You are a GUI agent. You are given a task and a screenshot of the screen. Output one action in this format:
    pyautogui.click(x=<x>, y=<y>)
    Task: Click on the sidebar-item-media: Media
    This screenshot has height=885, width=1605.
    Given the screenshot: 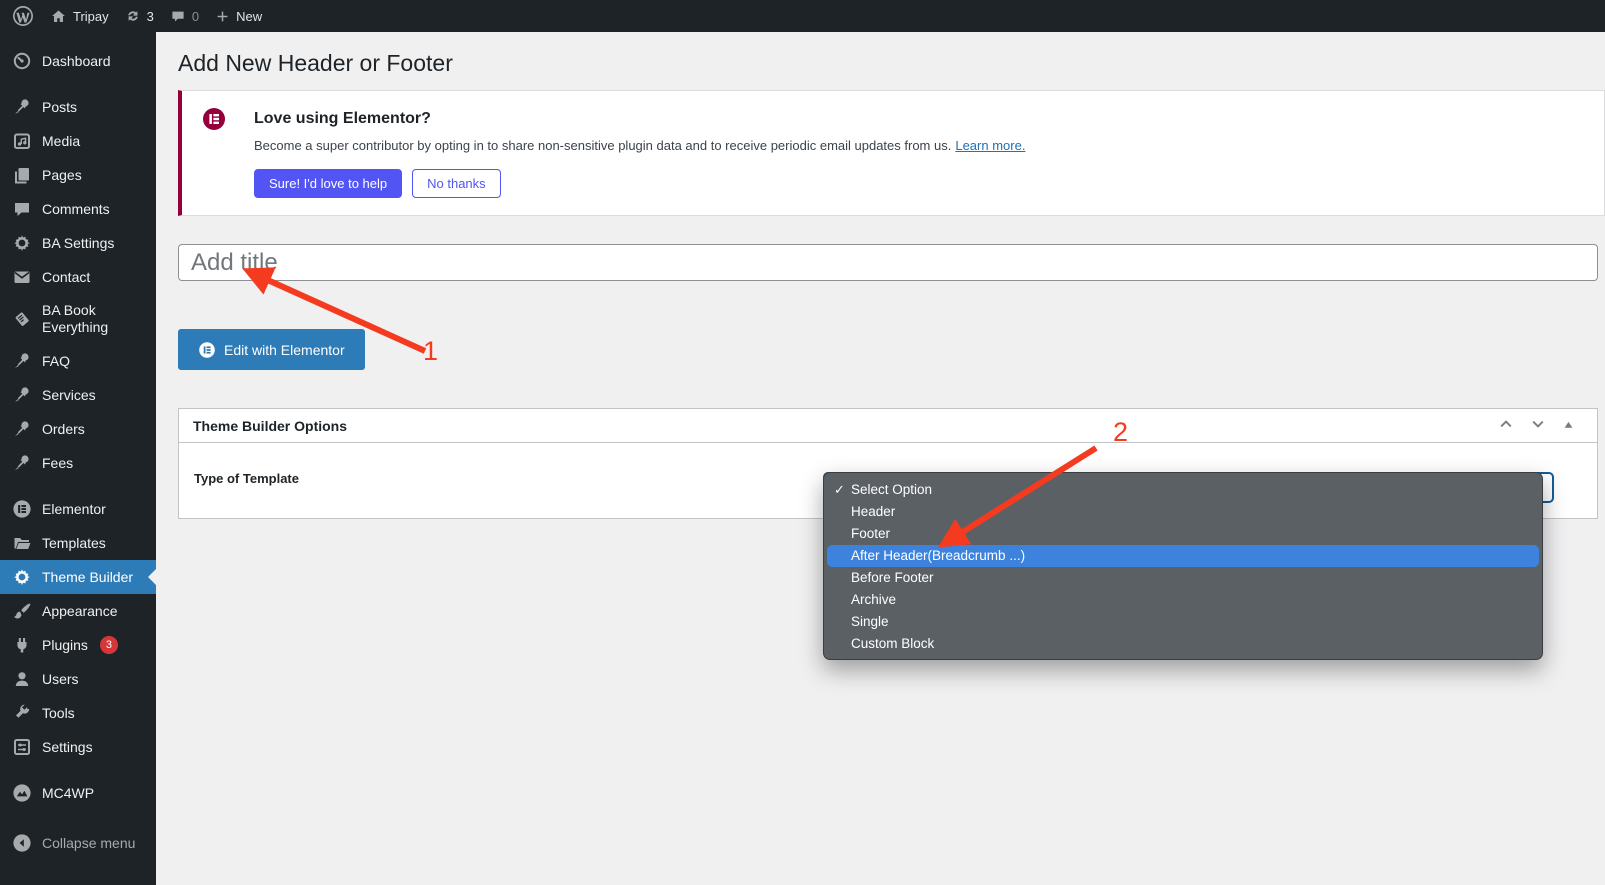 What is the action you would take?
    pyautogui.click(x=78, y=141)
    